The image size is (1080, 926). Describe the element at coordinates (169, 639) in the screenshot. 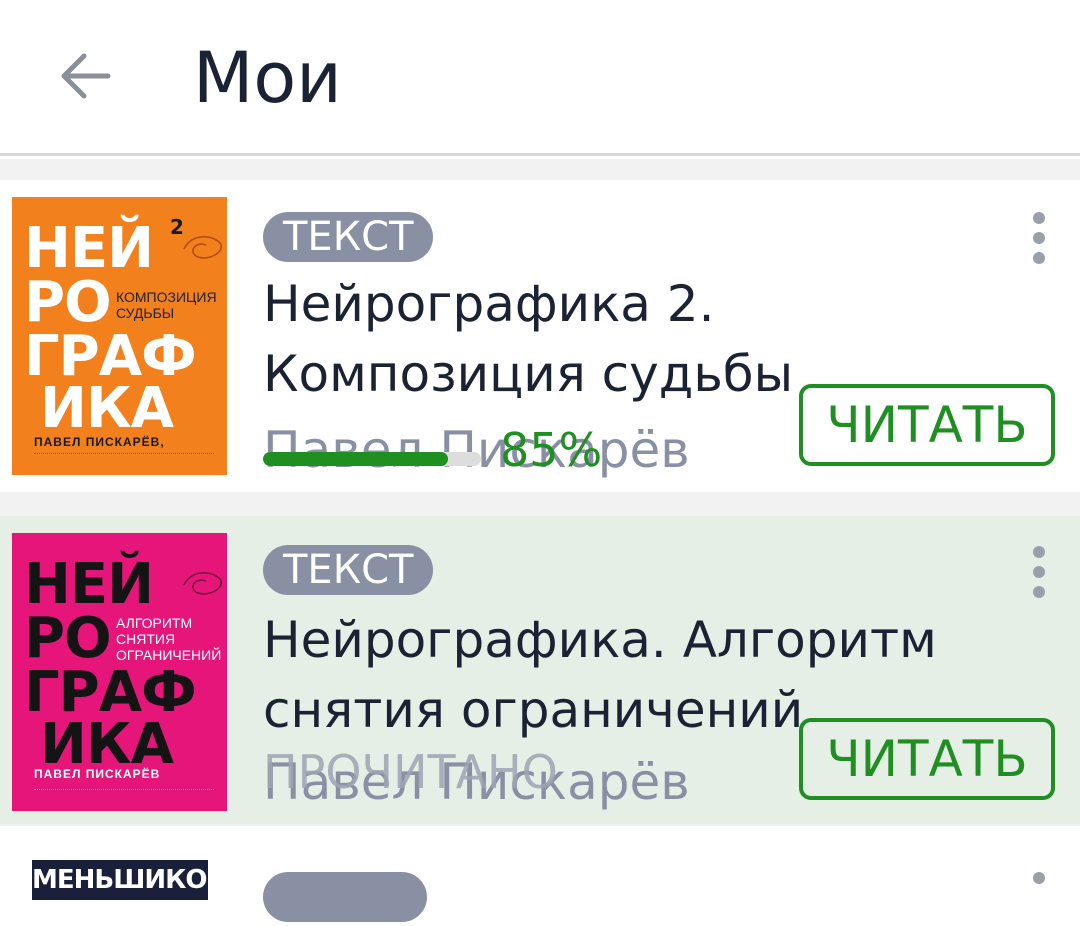

I see `cover-subtitle: Алгоритм снятия ограничений` at that location.